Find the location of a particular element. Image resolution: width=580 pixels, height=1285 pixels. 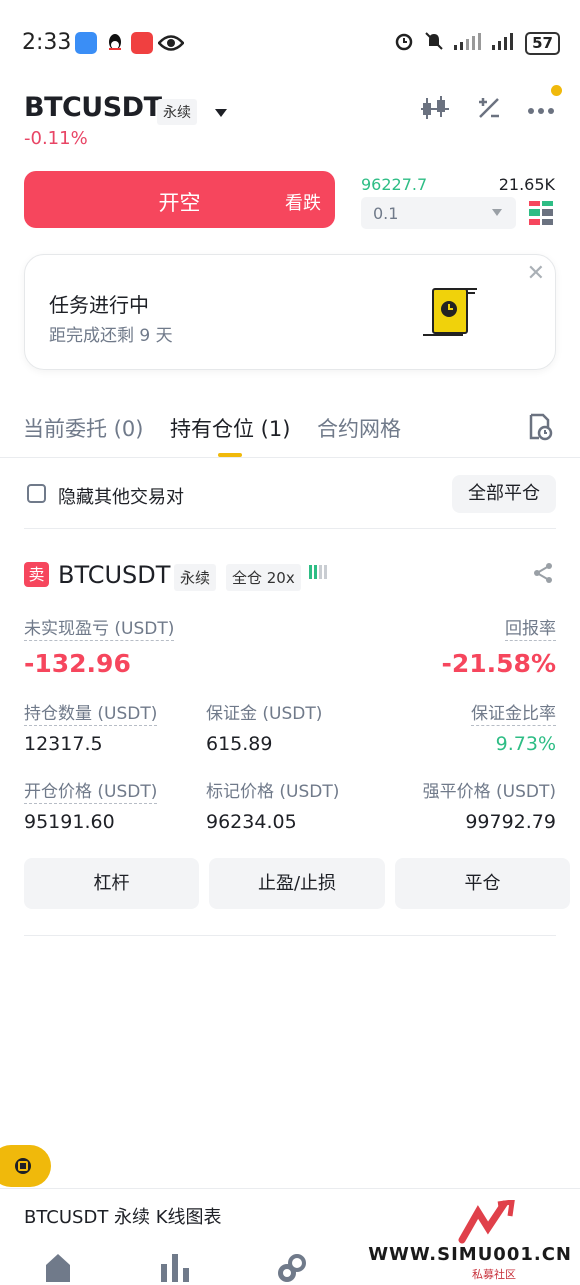

adl-indicator-icon is located at coordinates (318, 574).